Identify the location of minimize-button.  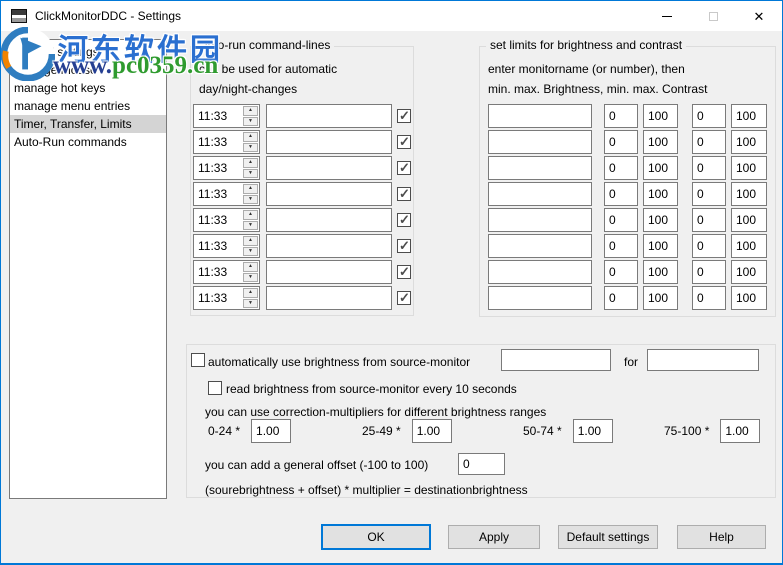
(667, 16).